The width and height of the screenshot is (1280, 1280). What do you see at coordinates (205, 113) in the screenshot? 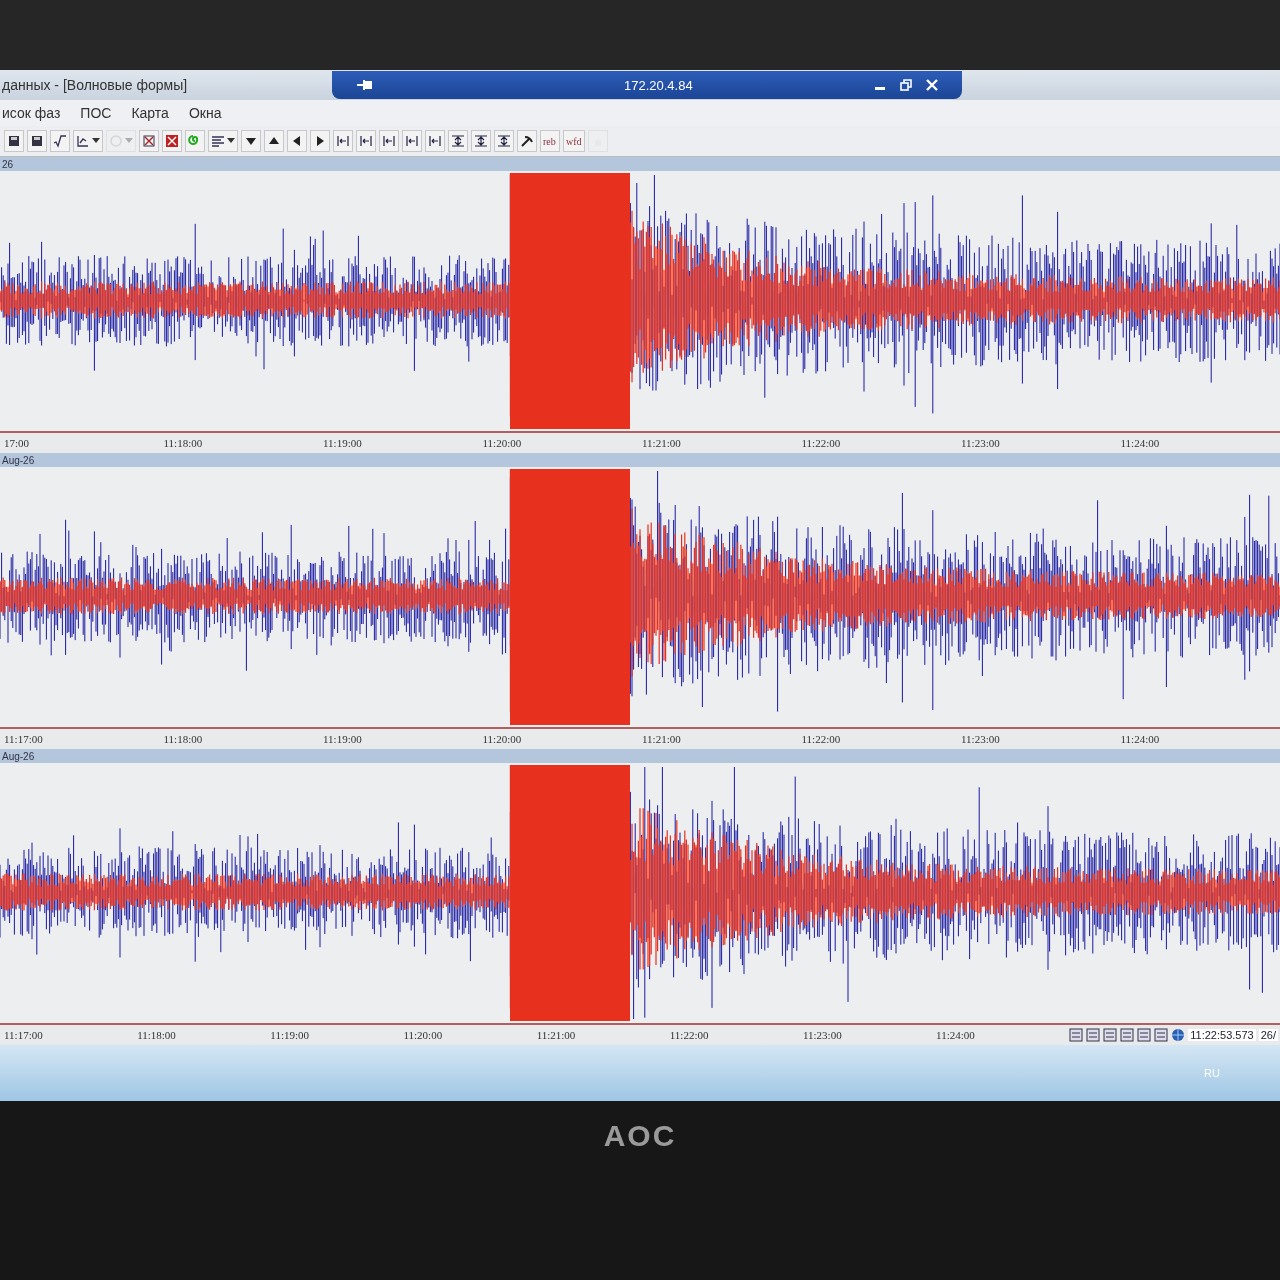
I see `menu-item: Окна` at bounding box center [205, 113].